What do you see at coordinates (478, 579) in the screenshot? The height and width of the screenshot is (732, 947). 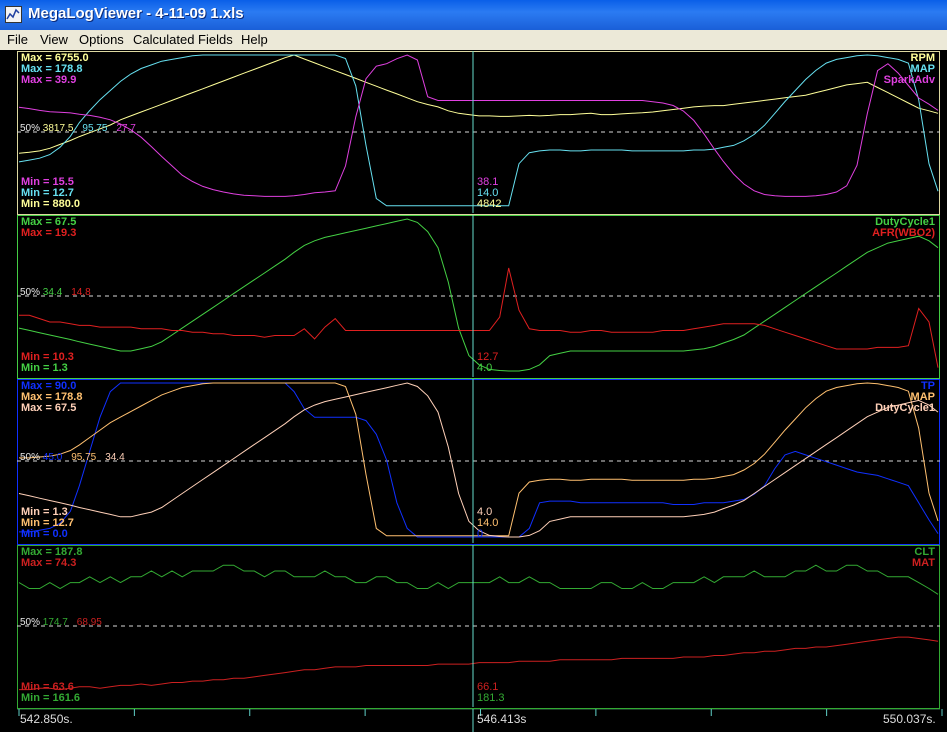 I see `series-line-clt` at bounding box center [478, 579].